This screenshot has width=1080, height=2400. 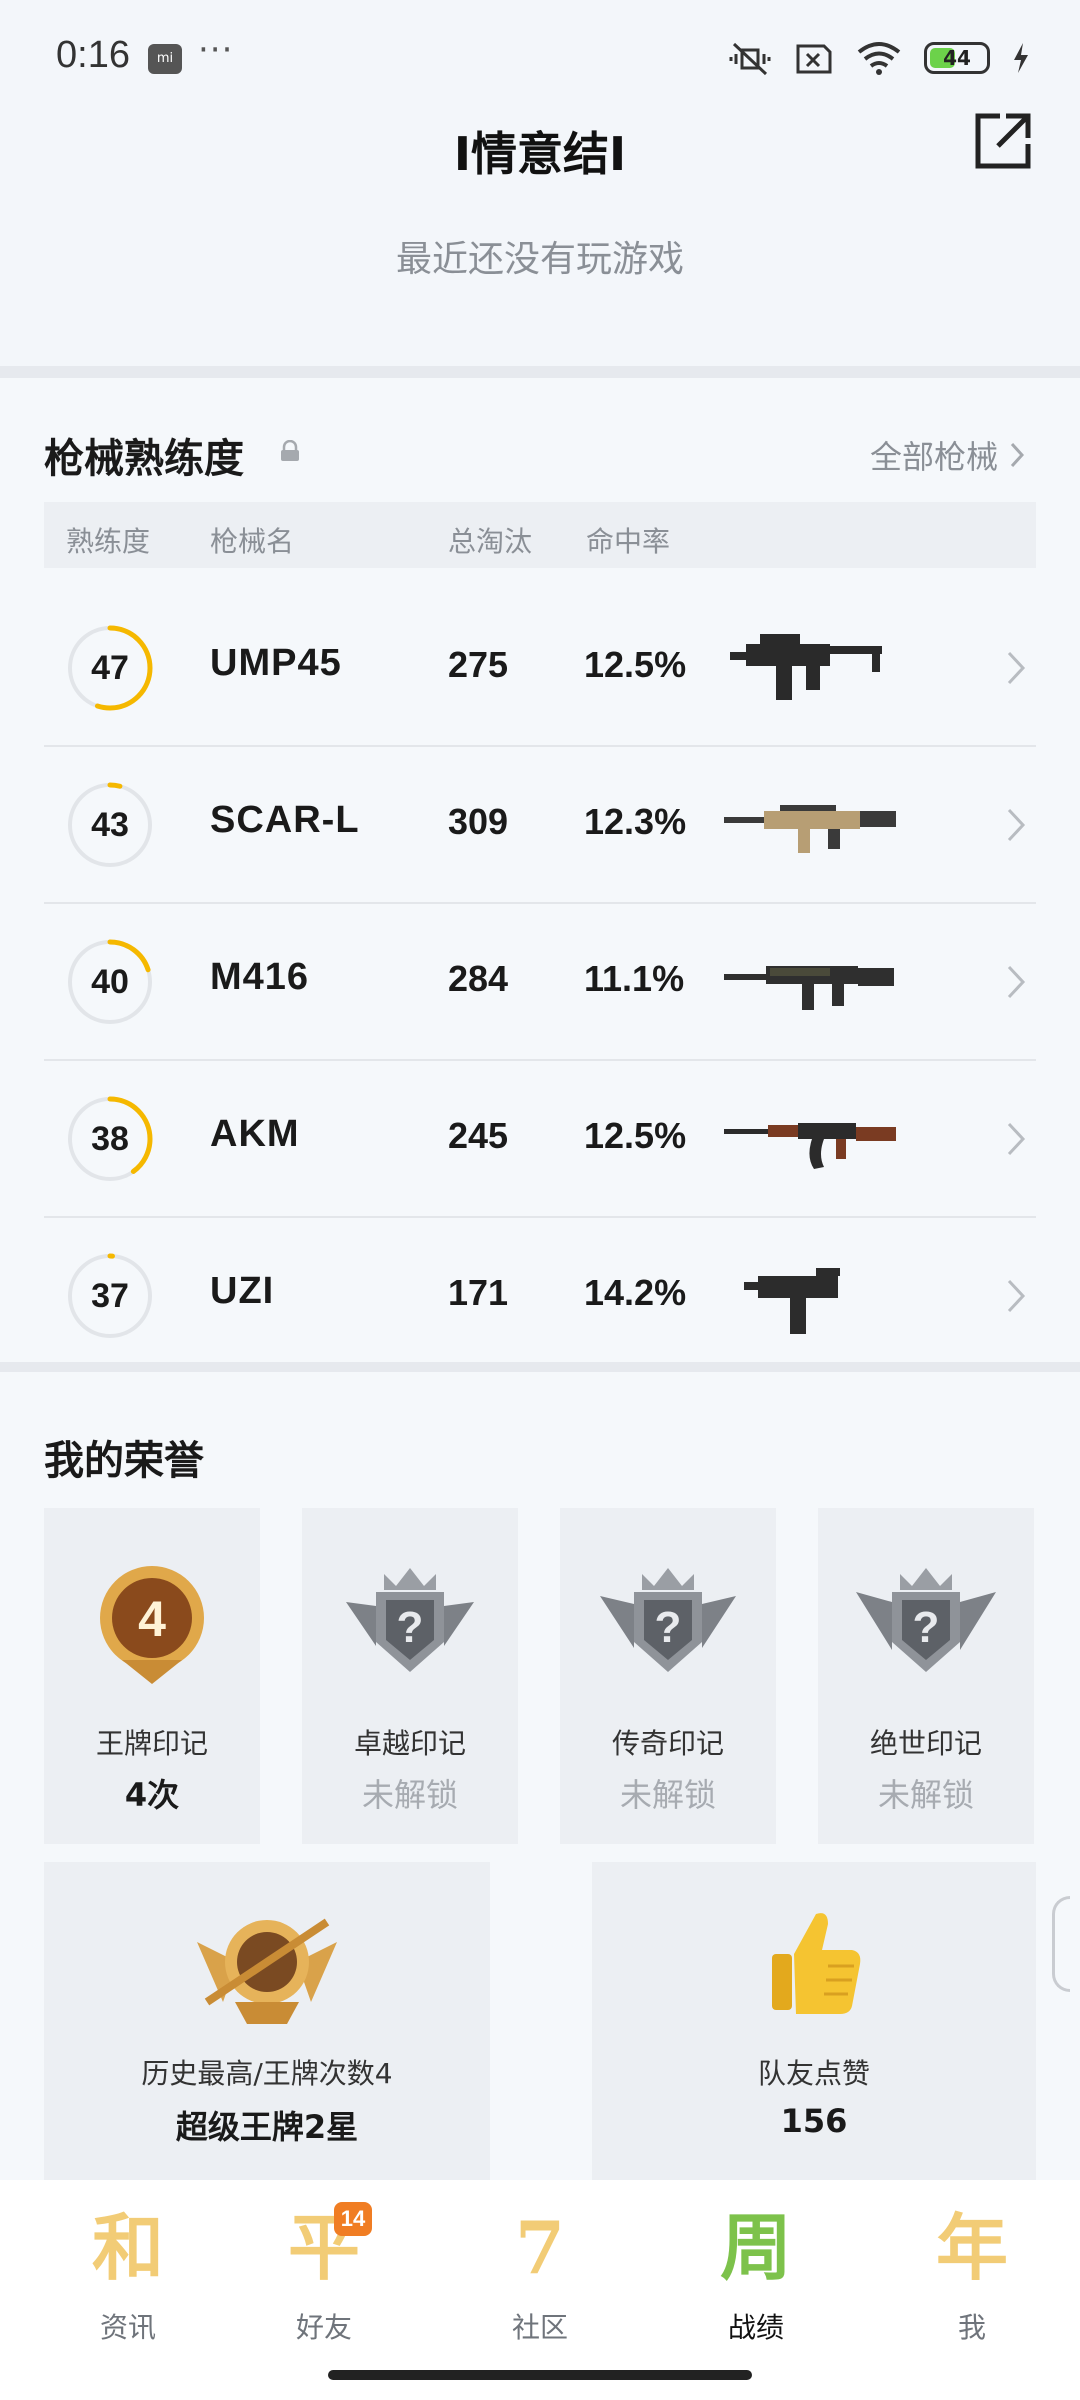 I want to click on share-icon, so click(x=1003, y=141).